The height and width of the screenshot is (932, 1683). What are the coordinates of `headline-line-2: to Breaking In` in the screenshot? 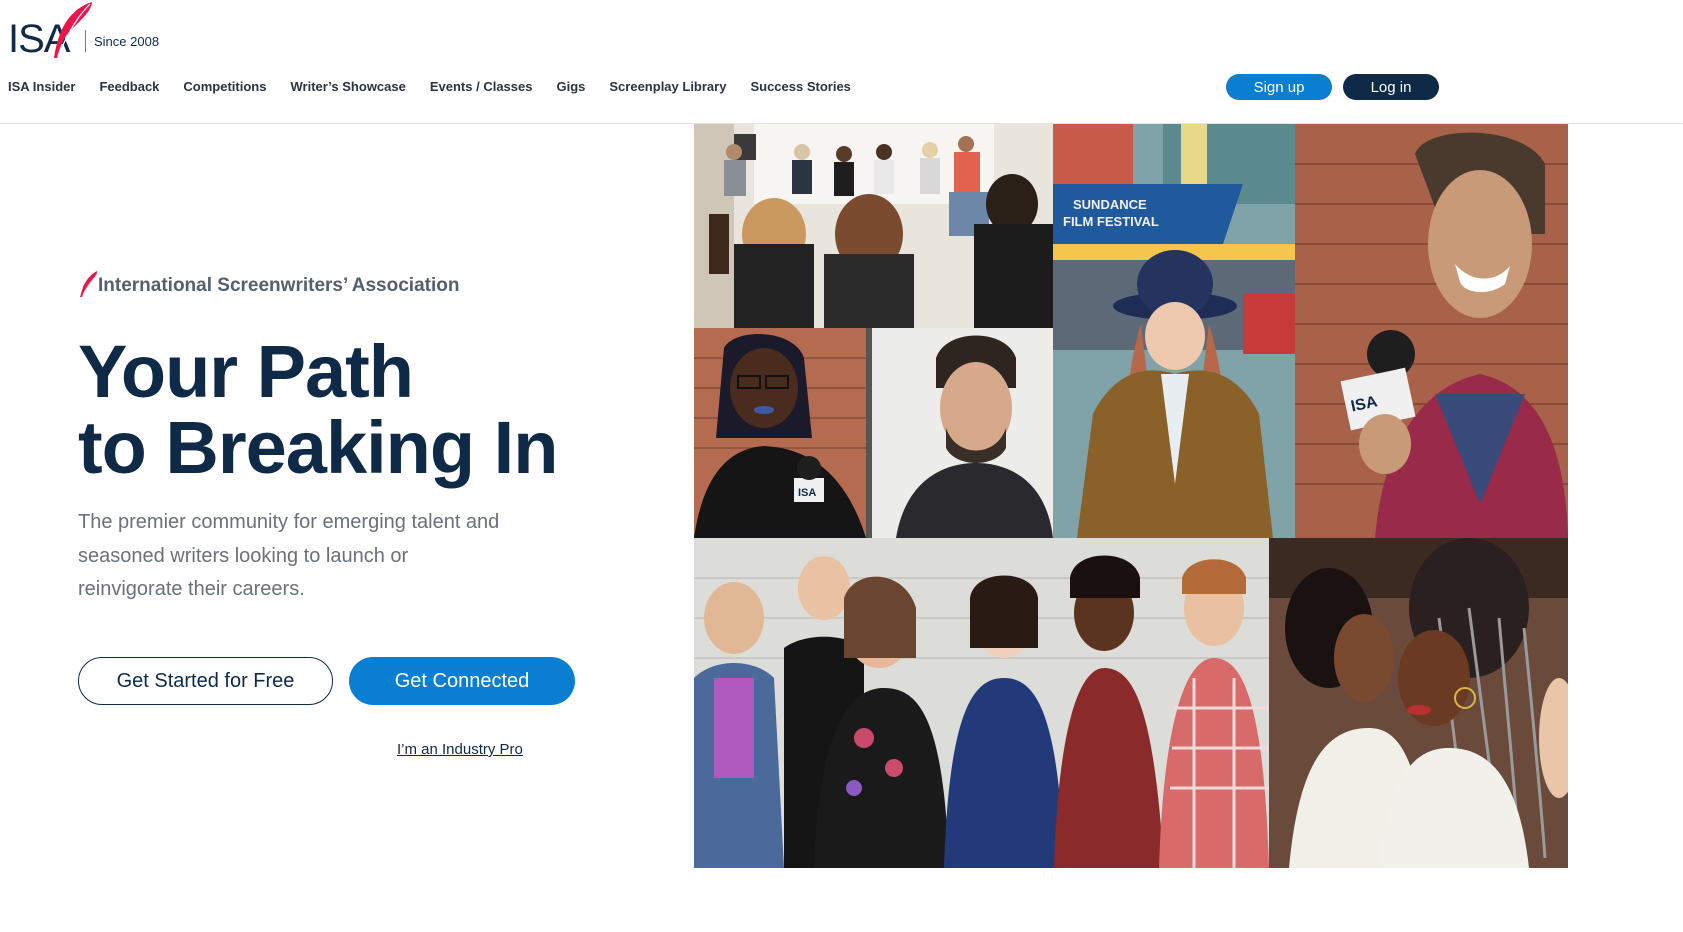 It's located at (318, 447).